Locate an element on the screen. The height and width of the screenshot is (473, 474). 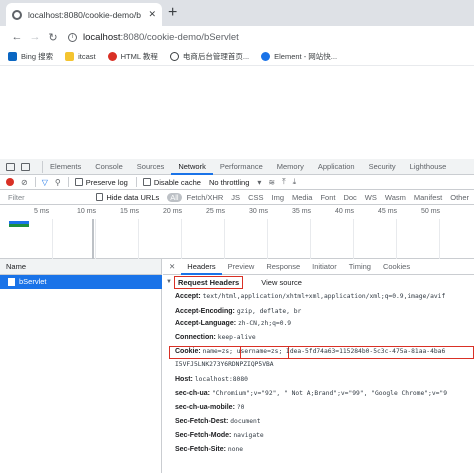
reload-icon: ↻ is located at coordinates (53, 37).